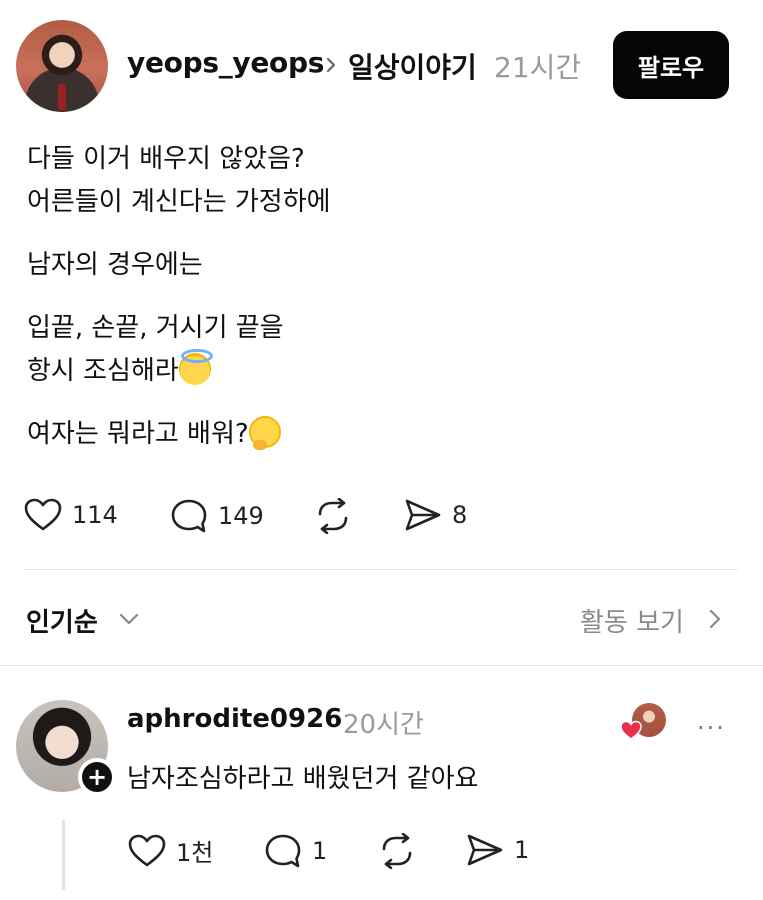 The width and height of the screenshot is (763, 900). Describe the element at coordinates (320, 851) in the screenshot. I see `reply-comment-count: 1` at that location.